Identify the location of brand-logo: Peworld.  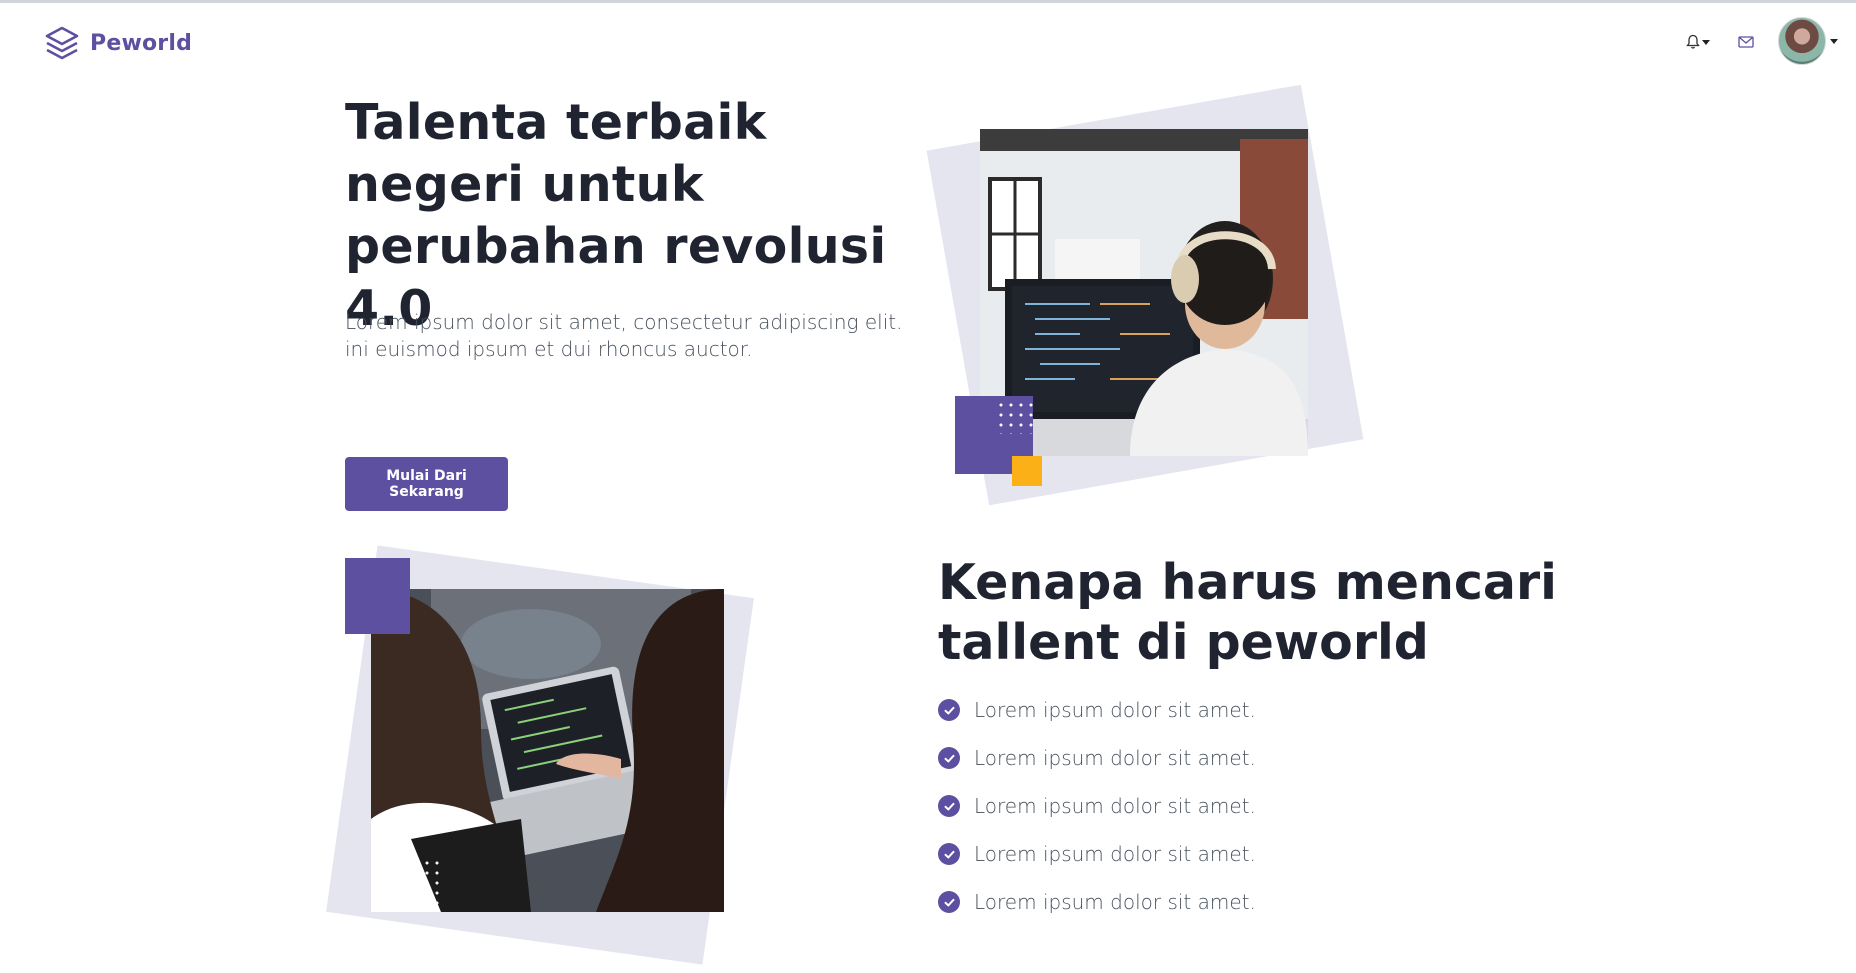
(118, 43).